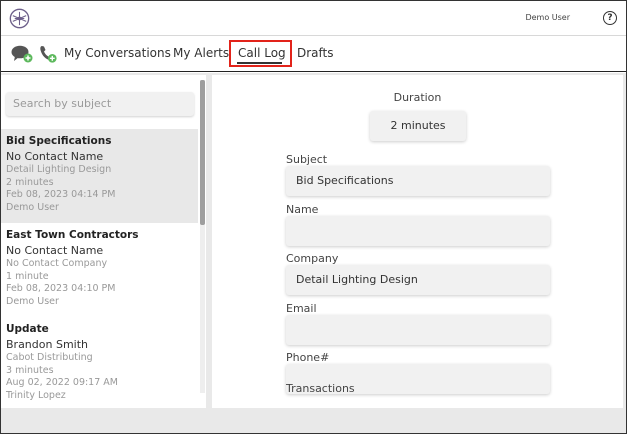 The height and width of the screenshot is (434, 627). Describe the element at coordinates (61, 289) in the screenshot. I see `call-datetime: Feb 08, 2023 04:10 PM` at that location.